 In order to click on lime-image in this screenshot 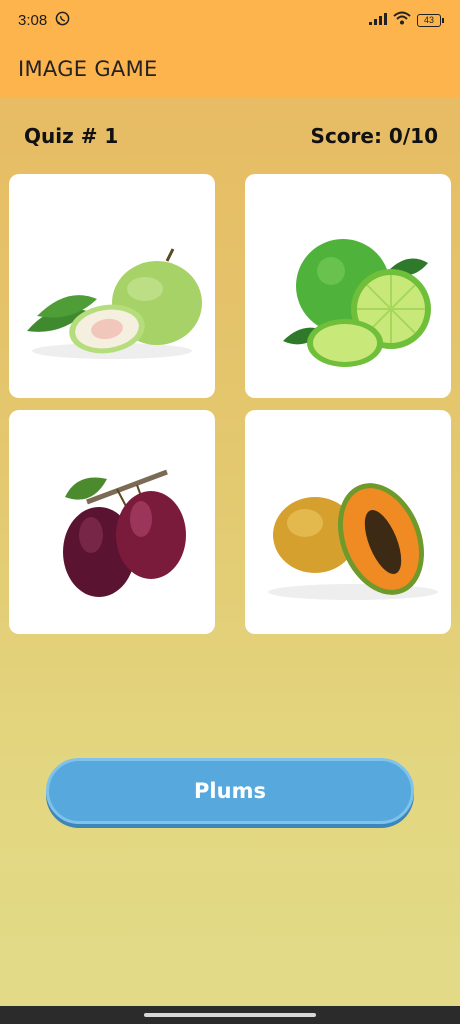, I will do `click(348, 286)`.